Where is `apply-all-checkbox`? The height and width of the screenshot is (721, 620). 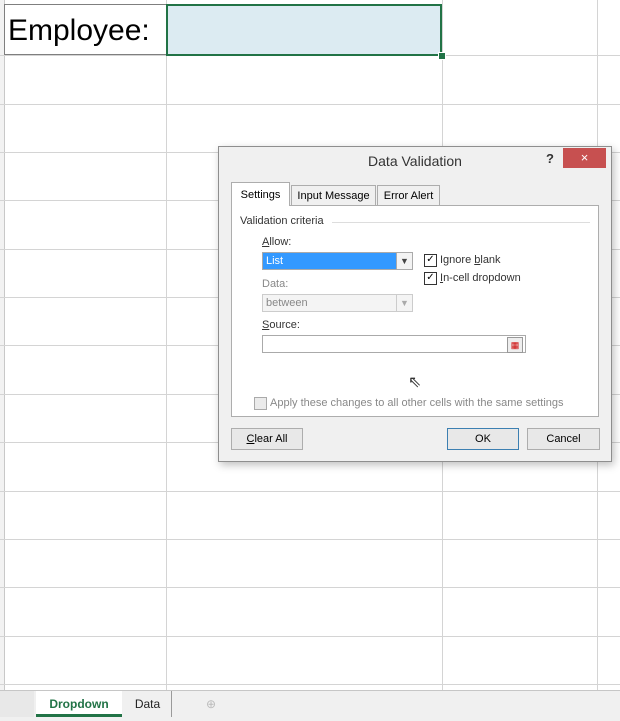
apply-all-checkbox is located at coordinates (260, 403).